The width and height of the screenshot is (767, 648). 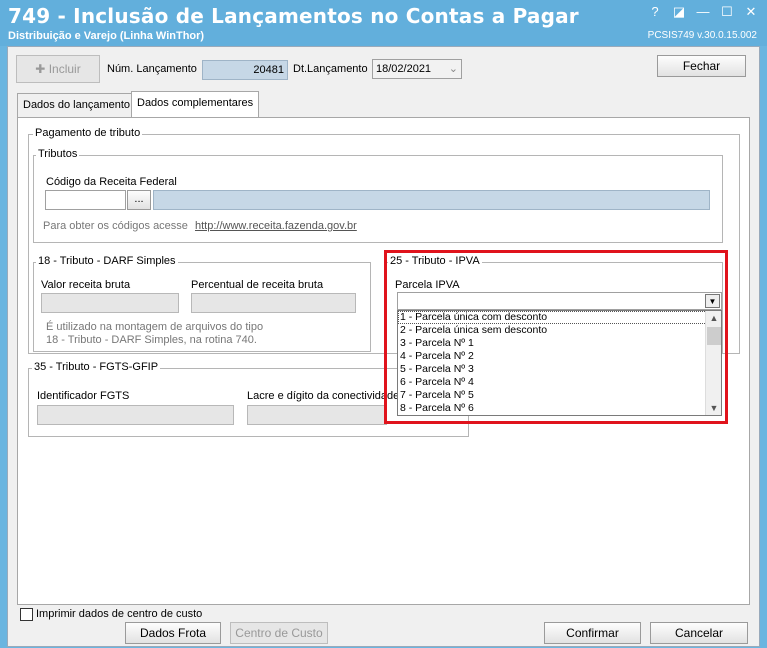 What do you see at coordinates (556, 337) in the screenshot?
I see `ipva-highlight-box` at bounding box center [556, 337].